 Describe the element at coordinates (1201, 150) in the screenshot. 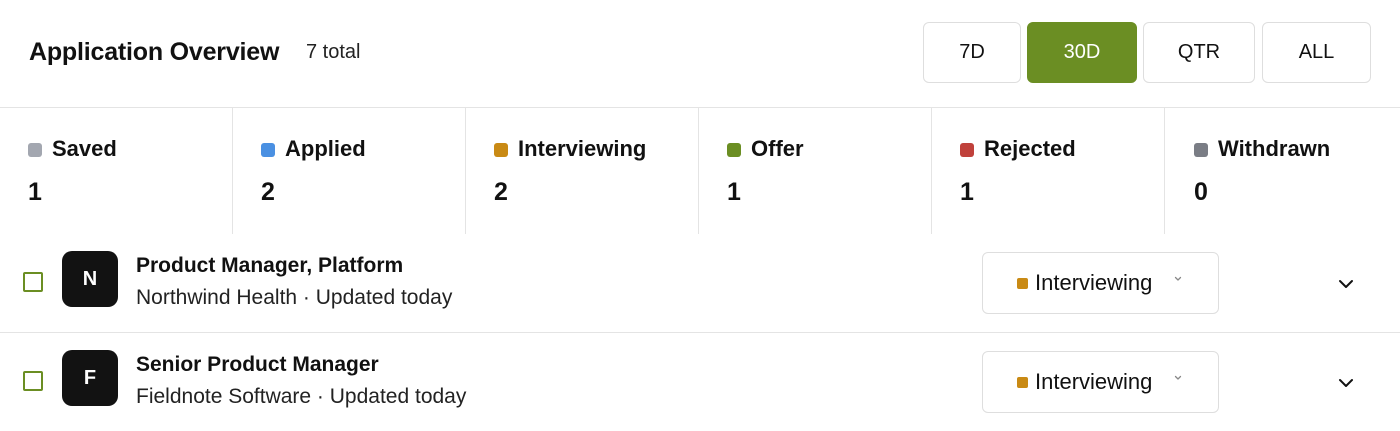

I see `withdrawn-swatch` at that location.